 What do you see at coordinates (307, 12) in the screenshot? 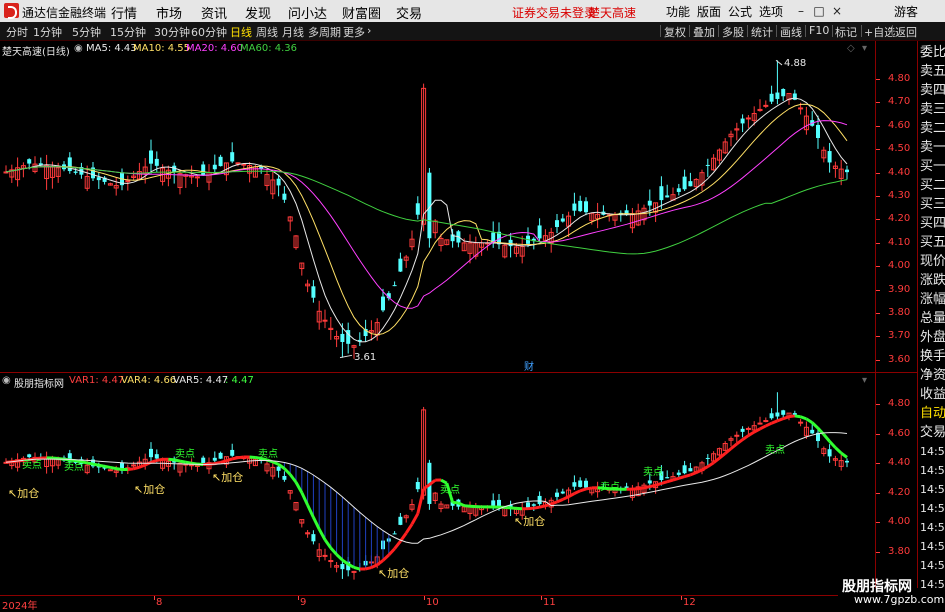
I see `menu-wenxiaoda: 问小达` at bounding box center [307, 12].